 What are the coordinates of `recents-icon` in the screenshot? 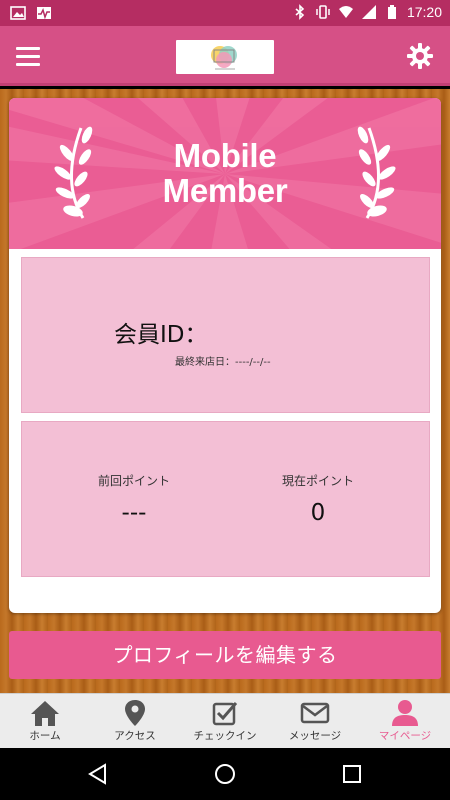 It's located at (352, 774).